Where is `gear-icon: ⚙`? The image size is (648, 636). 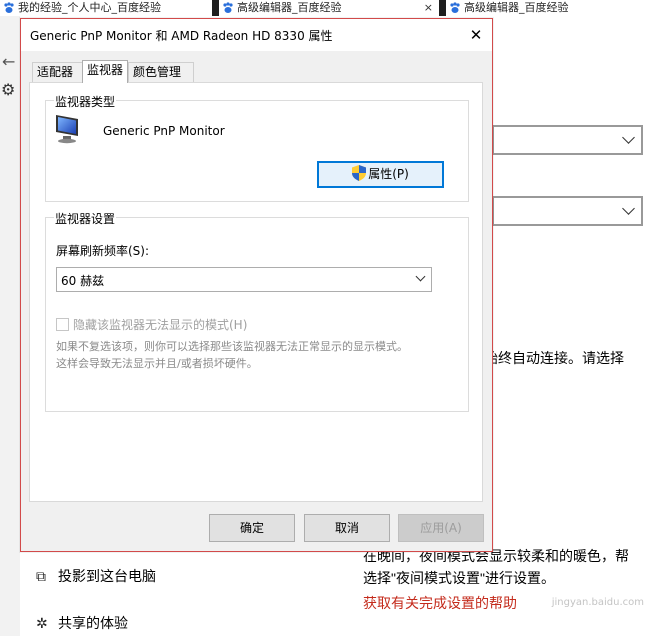 gear-icon: ⚙ is located at coordinates (8, 89).